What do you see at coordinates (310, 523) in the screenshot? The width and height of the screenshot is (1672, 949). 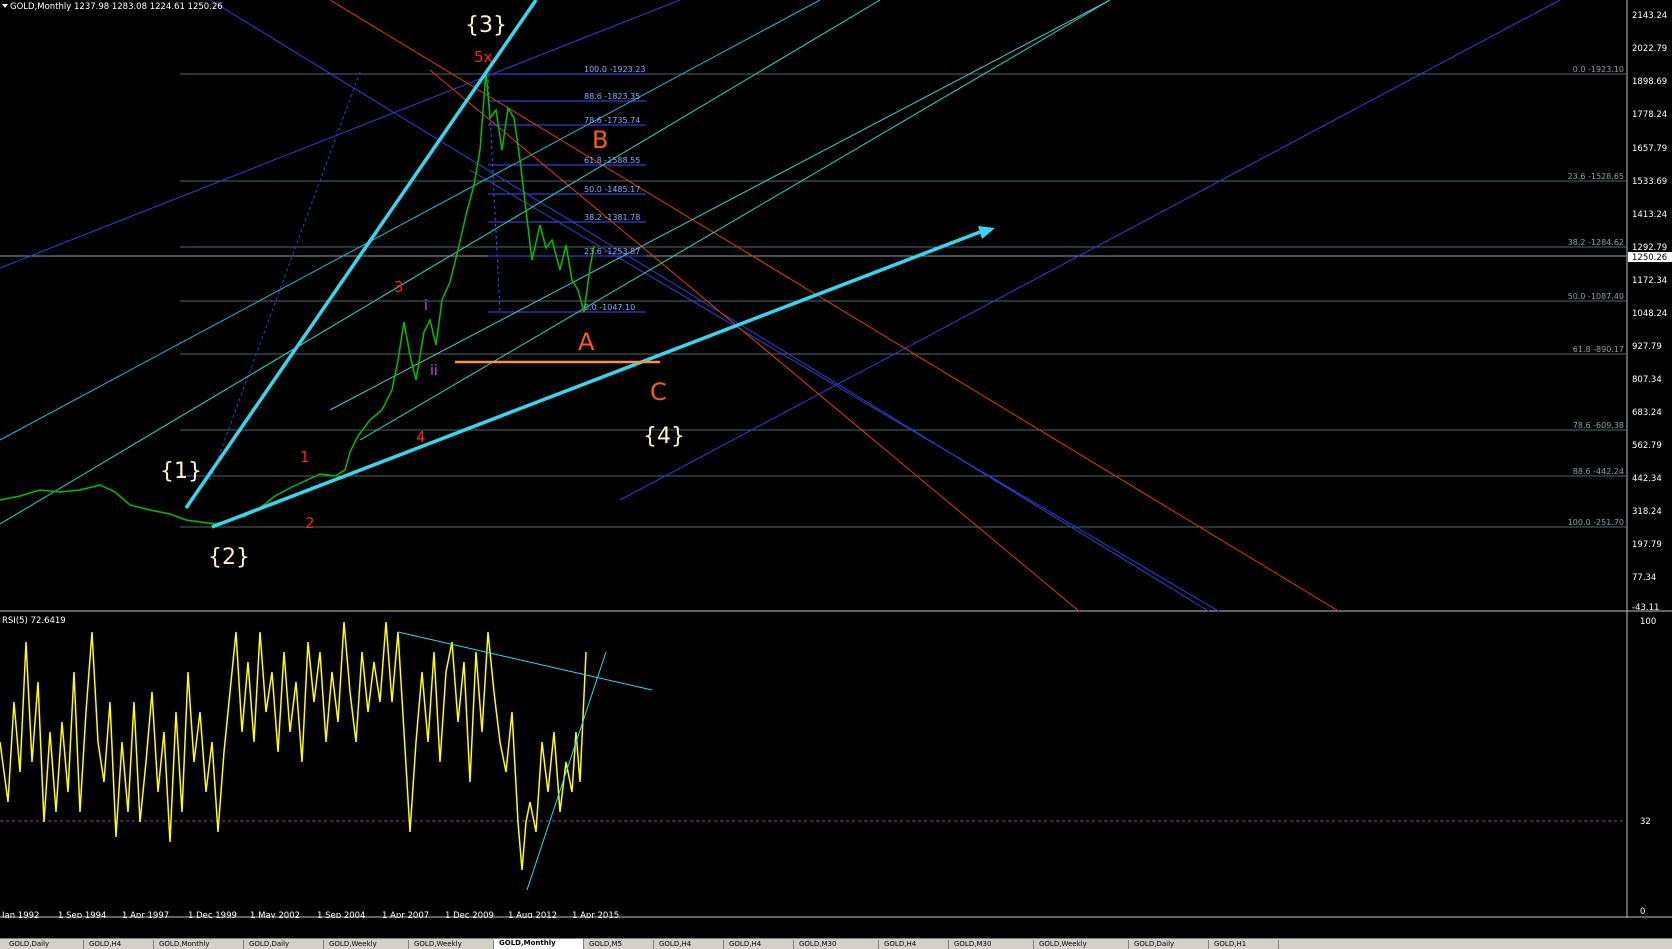 I see `subwave-label-2: 2` at bounding box center [310, 523].